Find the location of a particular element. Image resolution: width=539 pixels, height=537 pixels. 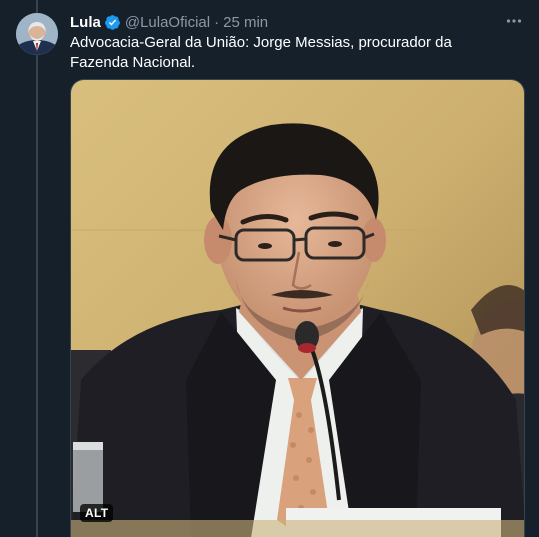

avatar is located at coordinates (37, 34).